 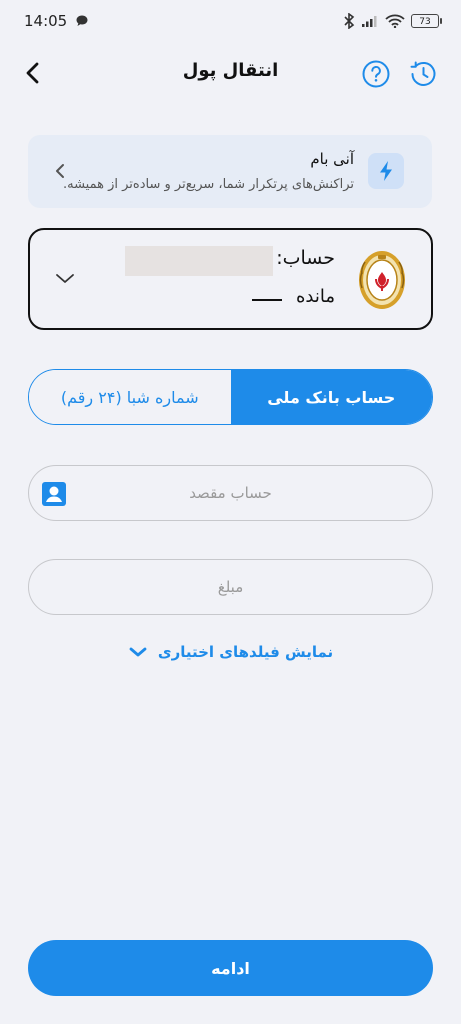 I want to click on optional-fields-toggle: نمایش فیلدهای اختیاری, so click(x=230, y=652).